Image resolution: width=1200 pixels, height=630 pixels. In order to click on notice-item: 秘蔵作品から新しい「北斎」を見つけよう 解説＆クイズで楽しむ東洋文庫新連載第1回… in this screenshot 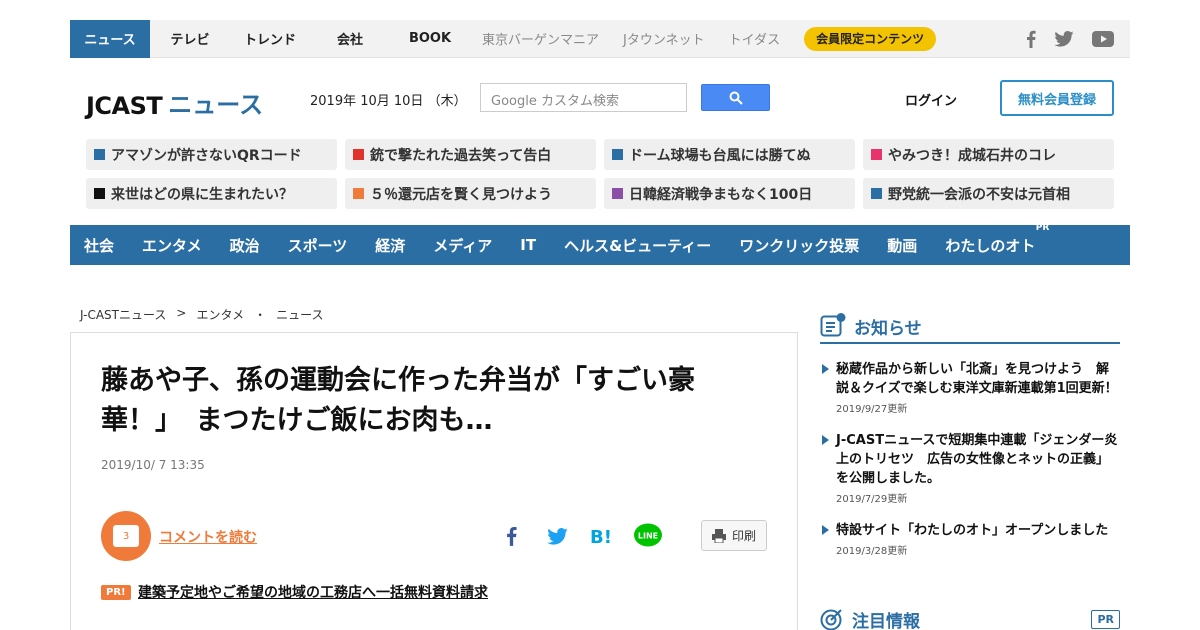, I will do `click(970, 387)`.